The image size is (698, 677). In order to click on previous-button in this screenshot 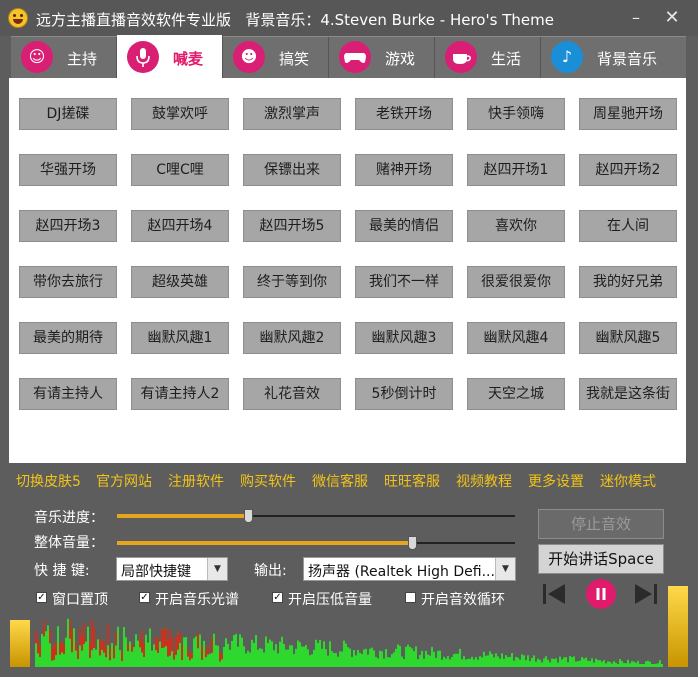, I will do `click(554, 594)`.